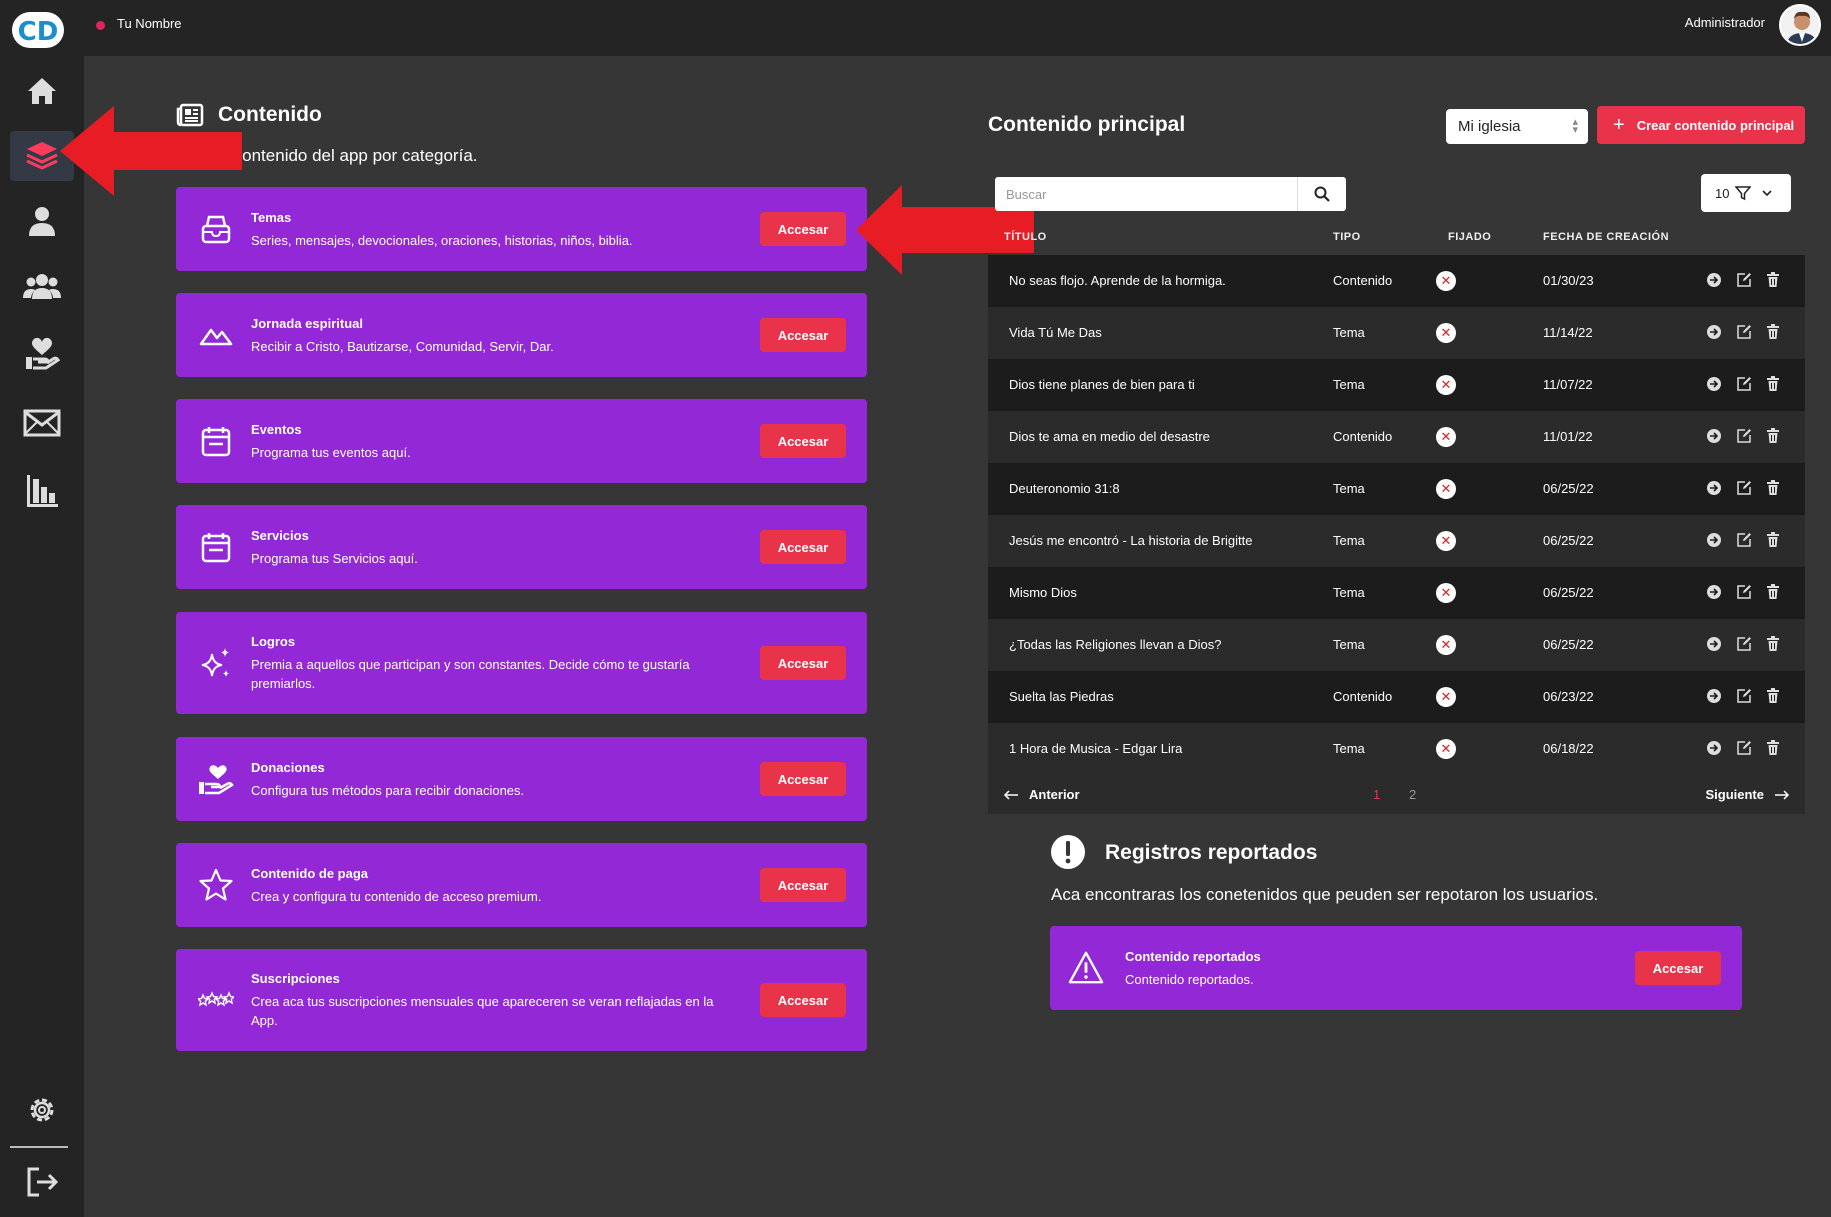 The width and height of the screenshot is (1831, 1217). Describe the element at coordinates (1396, 593) in the screenshot. I see `table-row: Mismo Dios Tema ✕ 06/25/22` at that location.